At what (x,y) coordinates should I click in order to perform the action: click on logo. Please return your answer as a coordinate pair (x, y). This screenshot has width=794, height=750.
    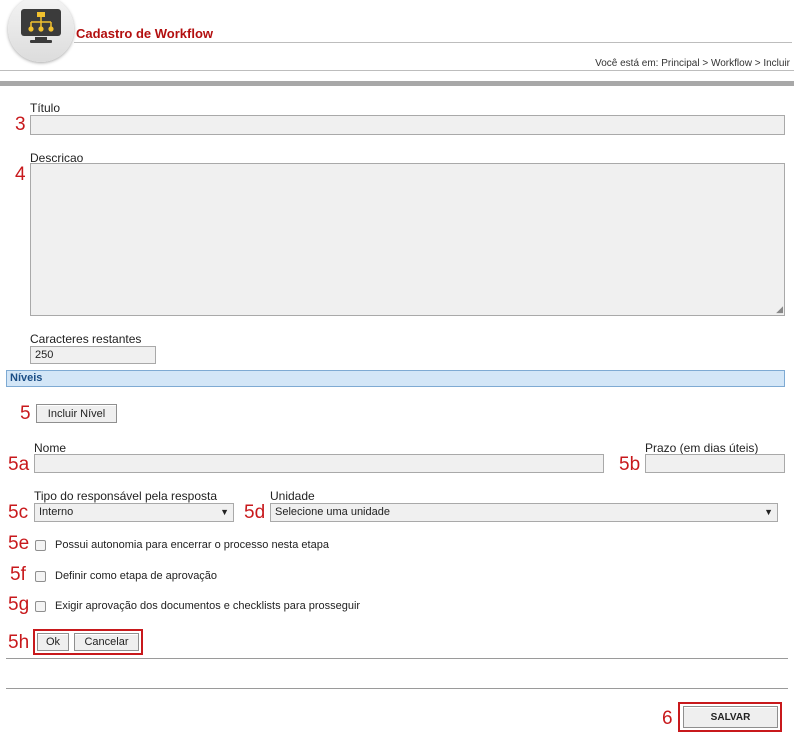
    Looking at the image, I should click on (41, 31).